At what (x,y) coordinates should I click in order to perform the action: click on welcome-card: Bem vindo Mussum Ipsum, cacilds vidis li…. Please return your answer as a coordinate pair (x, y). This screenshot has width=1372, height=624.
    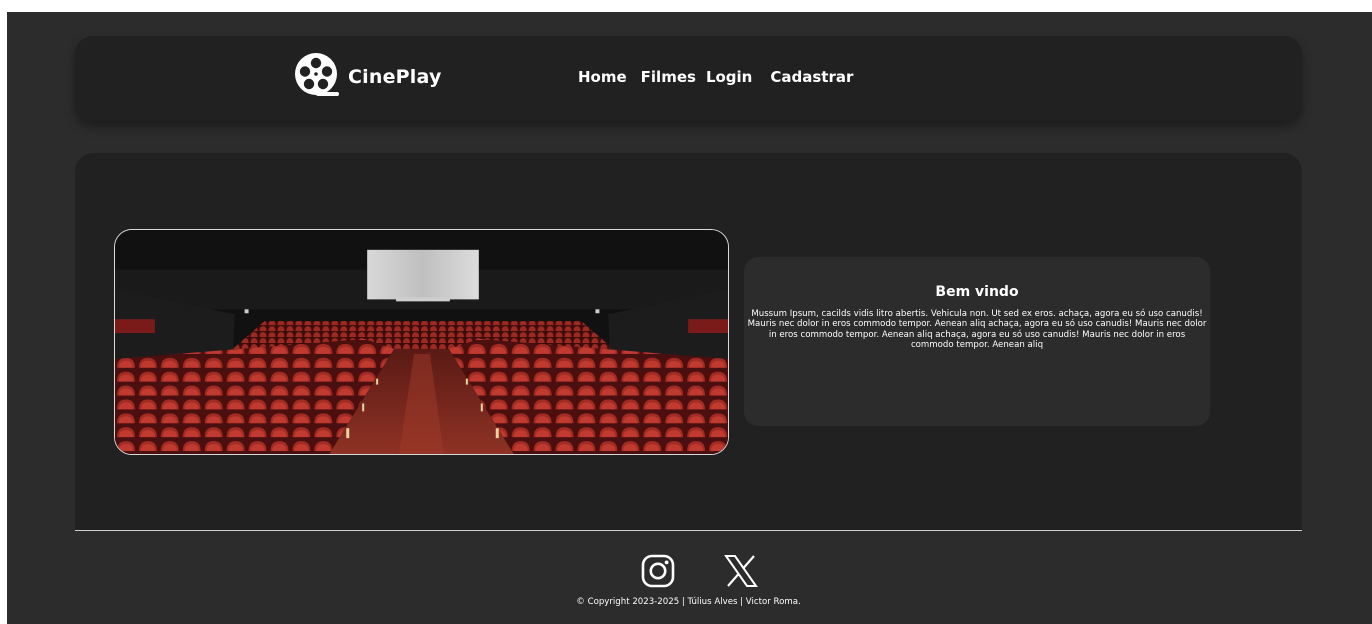
    Looking at the image, I should click on (977, 341).